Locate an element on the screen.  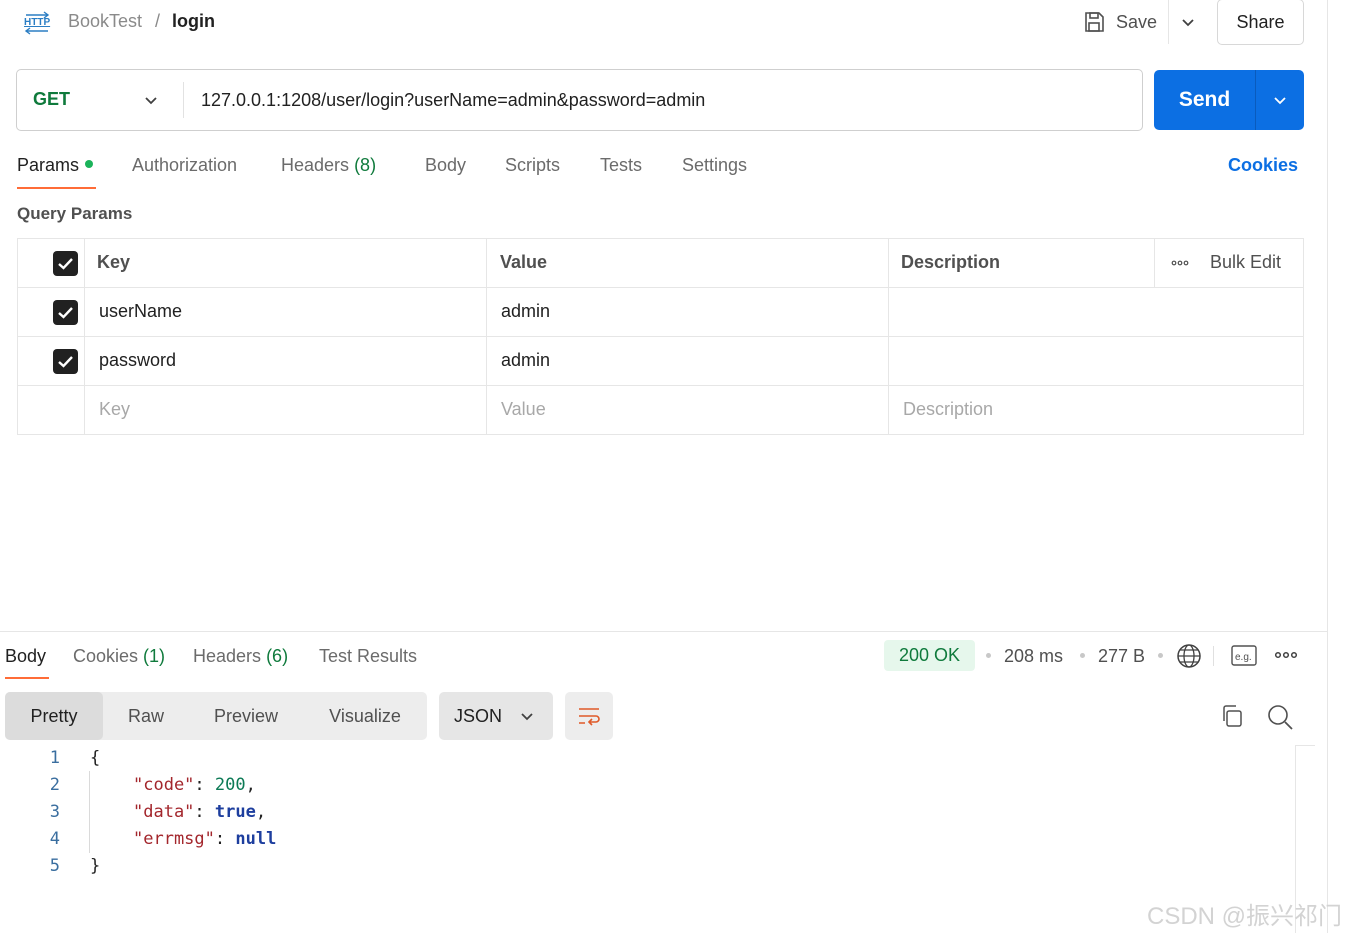
tab-body: Body is located at coordinates (445, 165).